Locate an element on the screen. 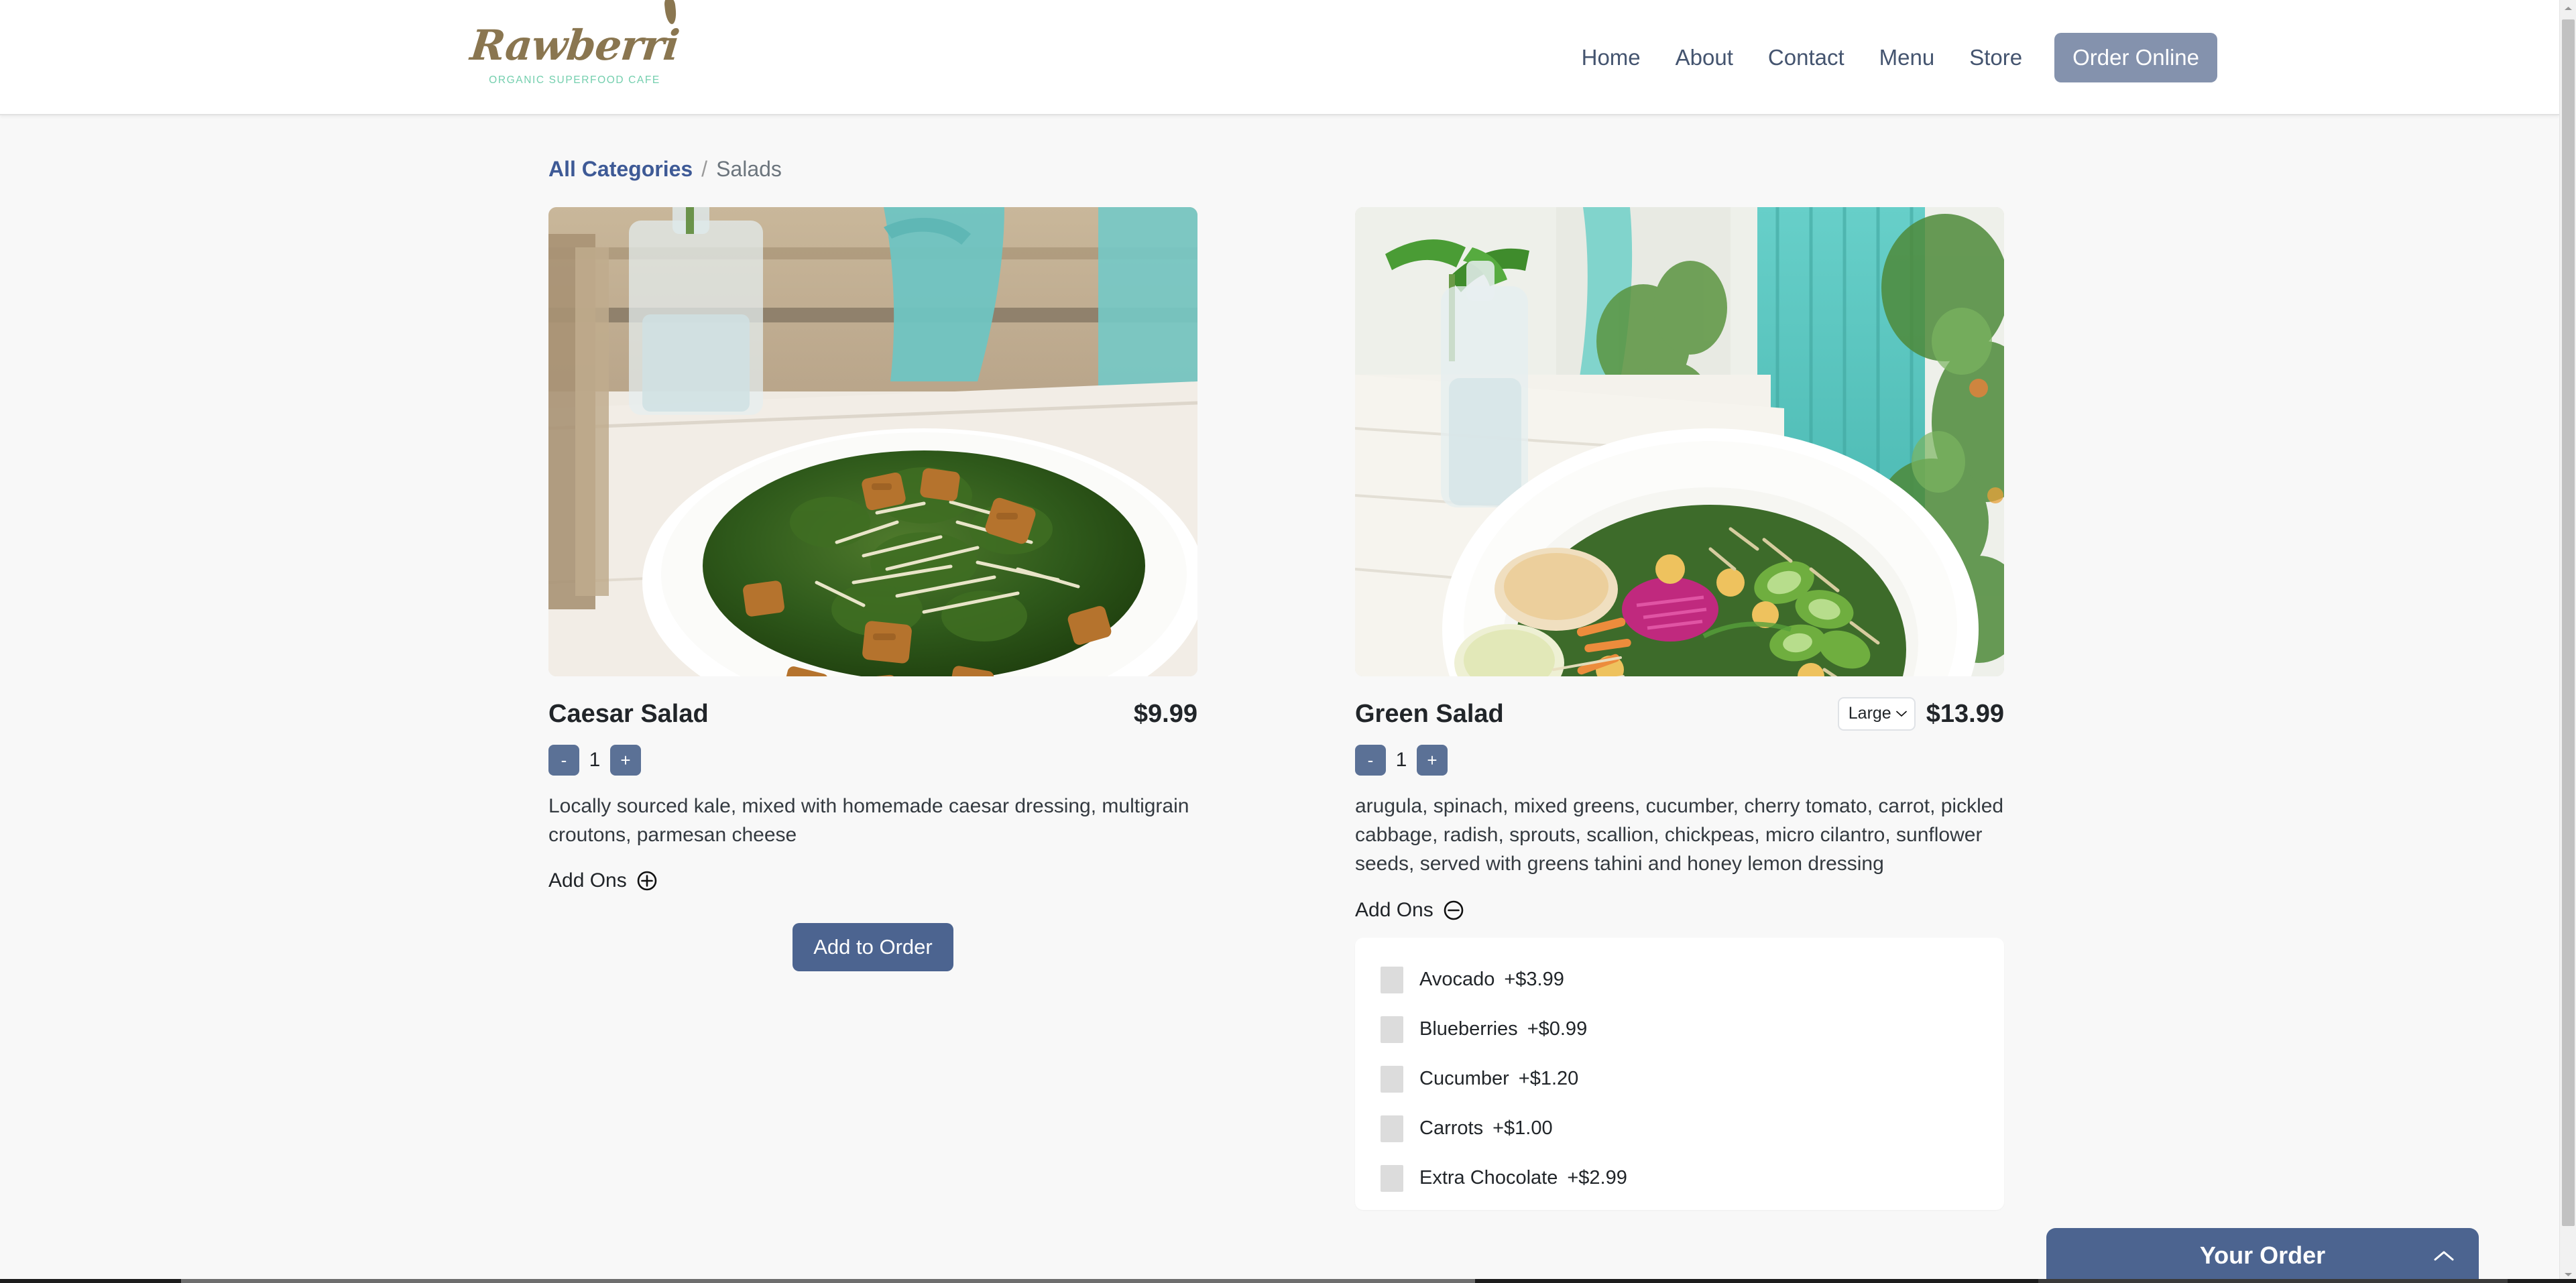 The height and width of the screenshot is (1283, 2576). nav-item-store: Store is located at coordinates (1996, 57).